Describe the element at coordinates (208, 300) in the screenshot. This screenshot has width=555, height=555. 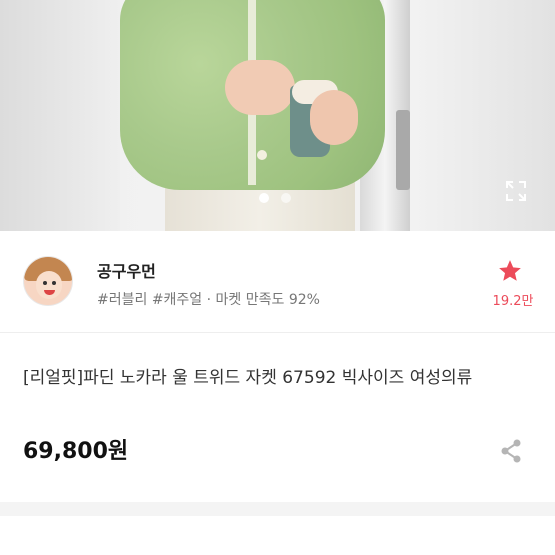
I see `seller-tags: #러블리 #캐주얼 · 마켓 만족도 92%` at that location.